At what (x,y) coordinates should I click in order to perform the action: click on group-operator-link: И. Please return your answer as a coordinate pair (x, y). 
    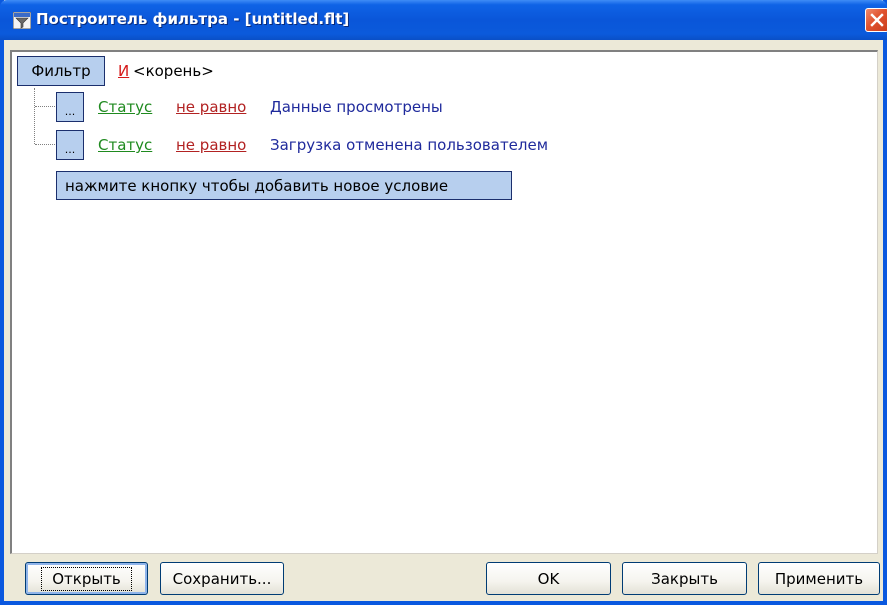
    Looking at the image, I should click on (123, 71).